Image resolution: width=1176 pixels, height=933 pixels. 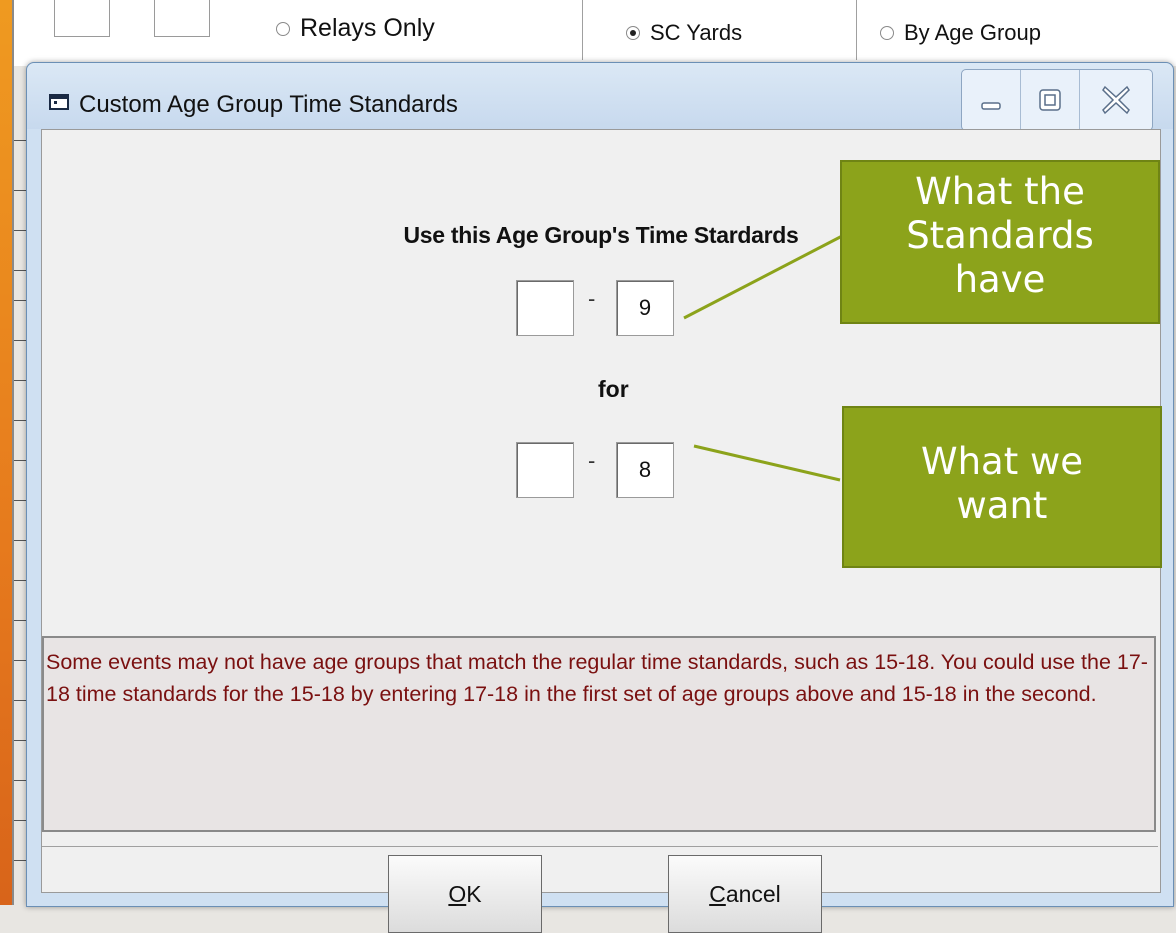 What do you see at coordinates (1000, 242) in the screenshot?
I see `callout-what-the-standards-have: What the Standards have` at bounding box center [1000, 242].